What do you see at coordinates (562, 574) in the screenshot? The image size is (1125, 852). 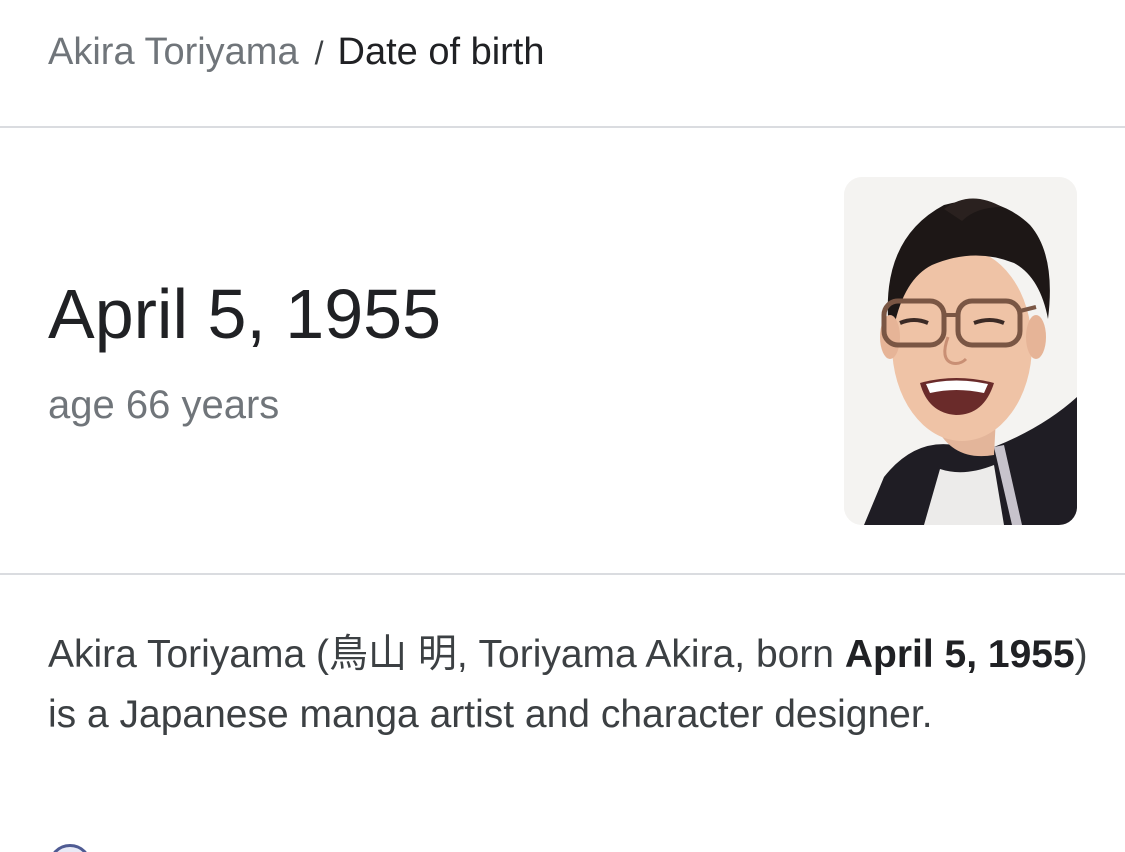 I see `divider-middle` at bounding box center [562, 574].